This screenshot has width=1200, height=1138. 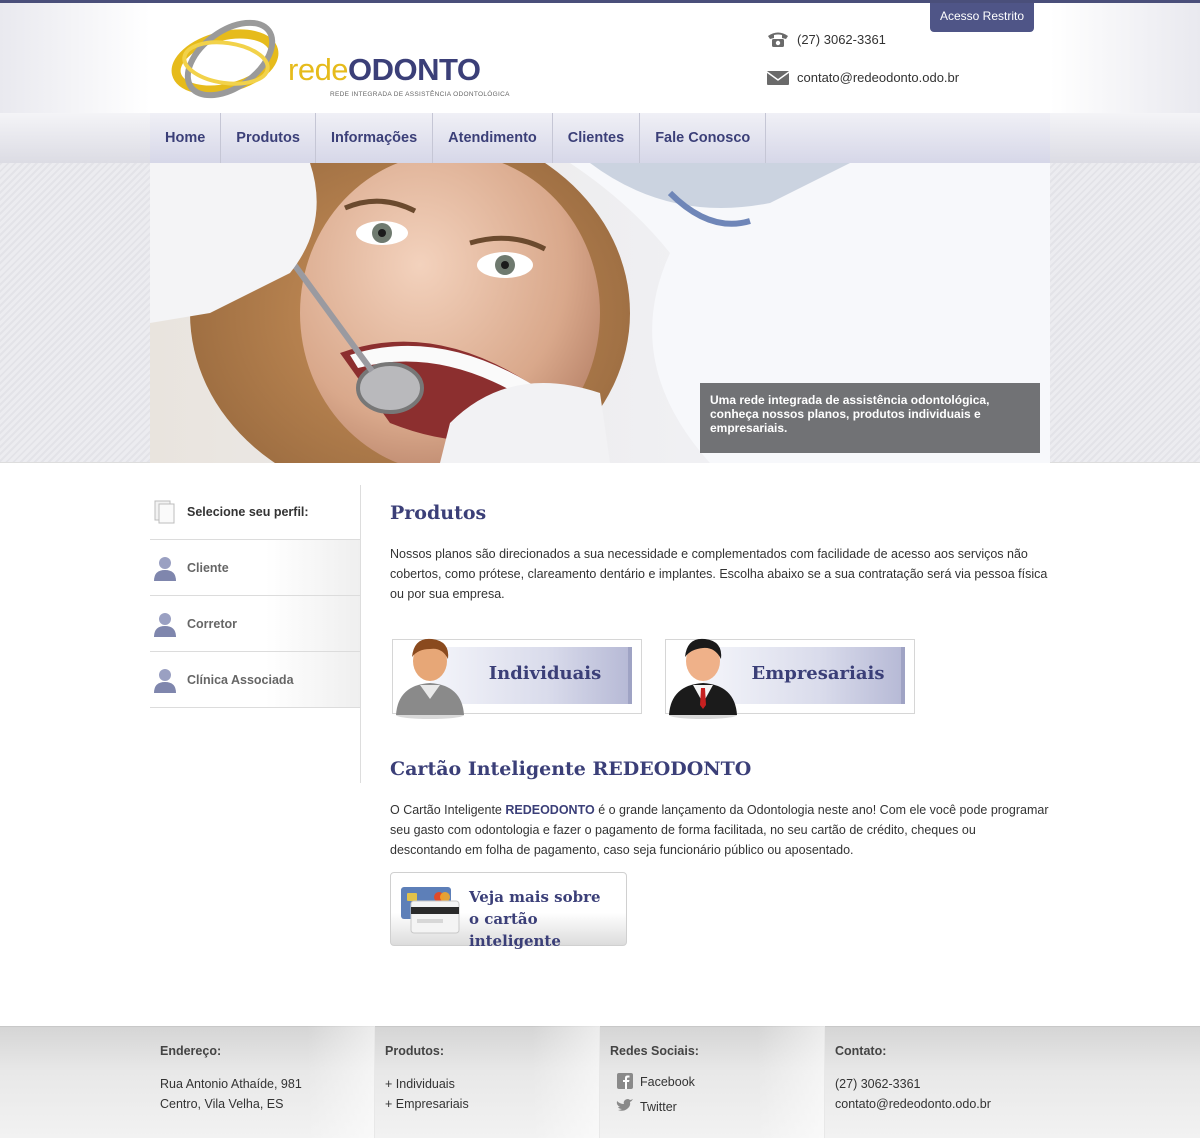 What do you see at coordinates (164, 512) in the screenshot?
I see `documents-icon` at bounding box center [164, 512].